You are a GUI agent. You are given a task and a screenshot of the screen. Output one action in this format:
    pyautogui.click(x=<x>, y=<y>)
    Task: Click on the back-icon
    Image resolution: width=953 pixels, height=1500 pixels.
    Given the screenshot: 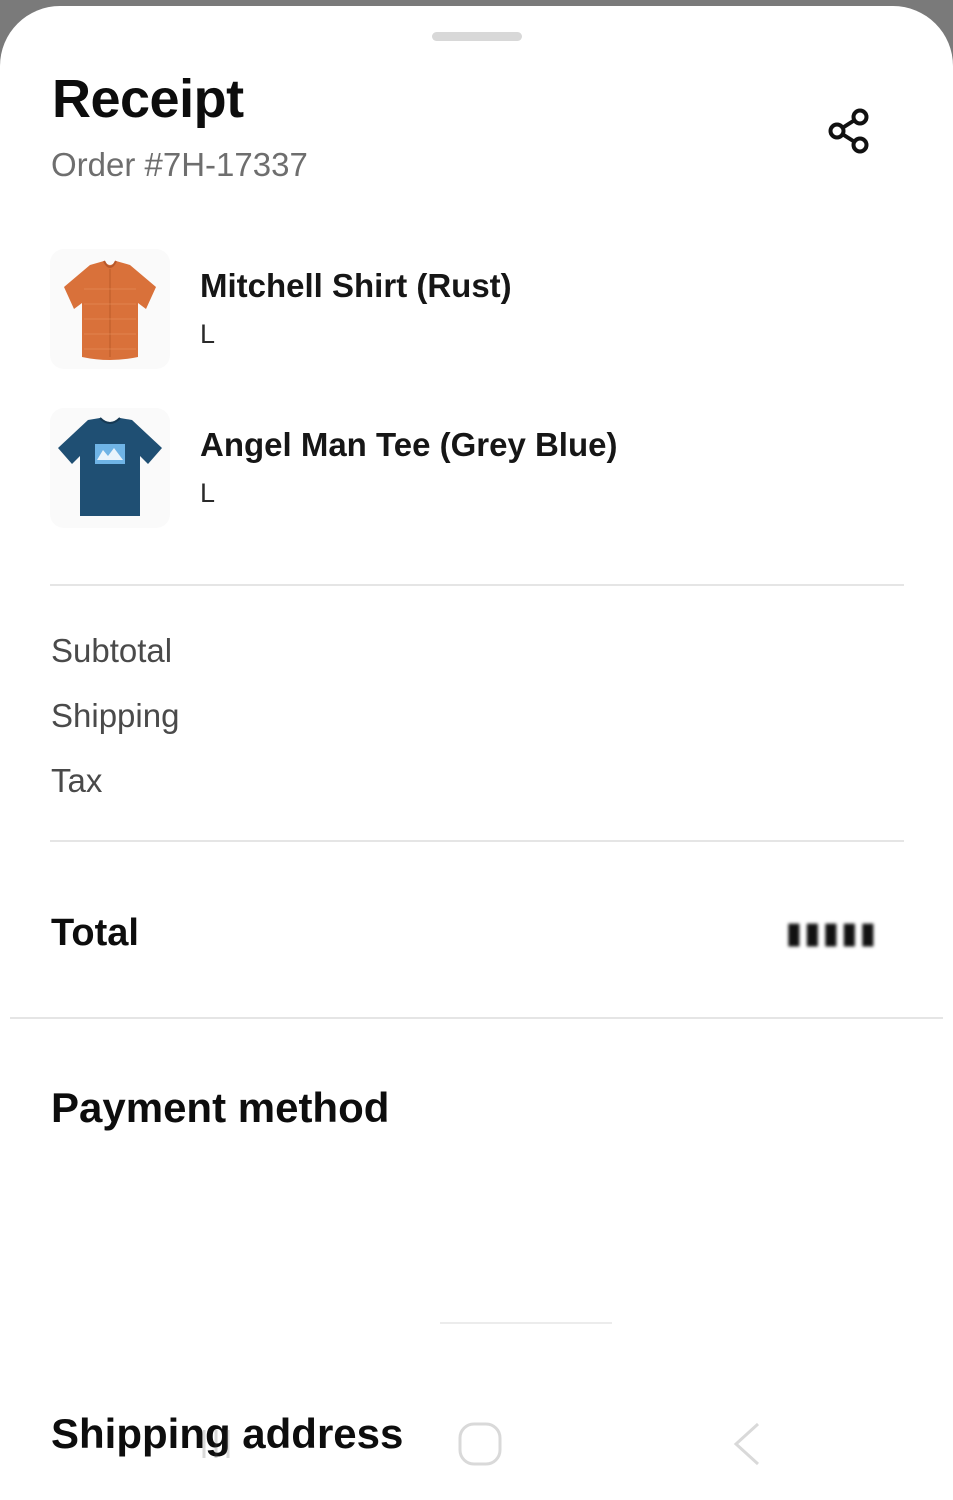 What is the action you would take?
    pyautogui.click(x=746, y=1444)
    